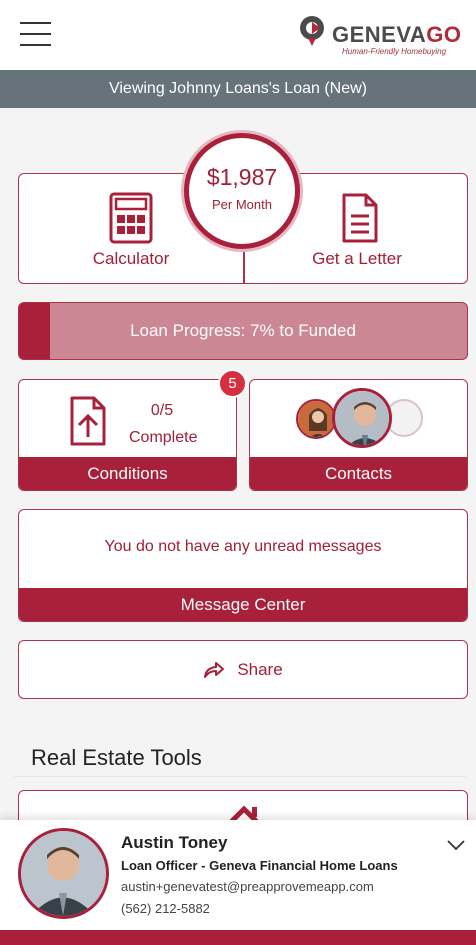  What do you see at coordinates (242, 191) in the screenshot?
I see `monthly-payment-circle: $1,987 Per Month` at bounding box center [242, 191].